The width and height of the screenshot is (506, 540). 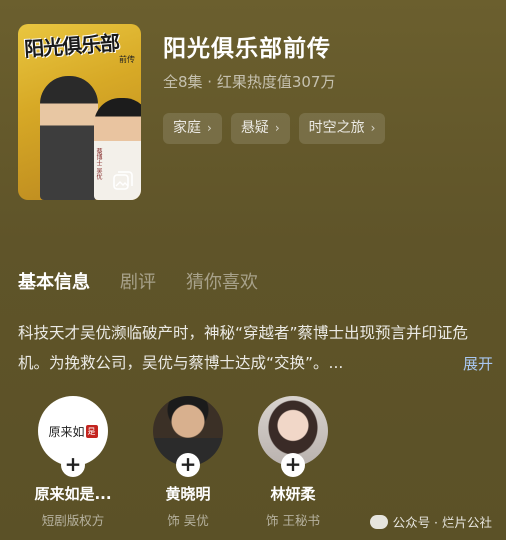 I want to click on tag-mystery: 悬疑 ›, so click(x=260, y=128).